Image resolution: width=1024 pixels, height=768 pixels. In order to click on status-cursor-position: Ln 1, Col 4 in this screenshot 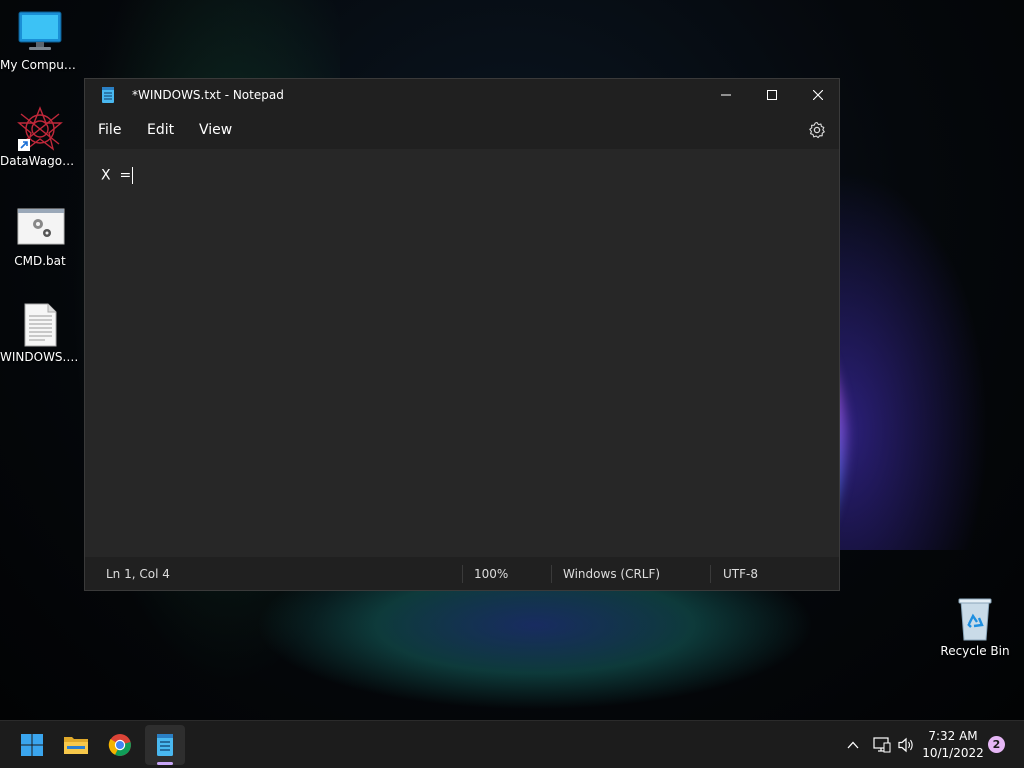, I will do `click(138, 574)`.